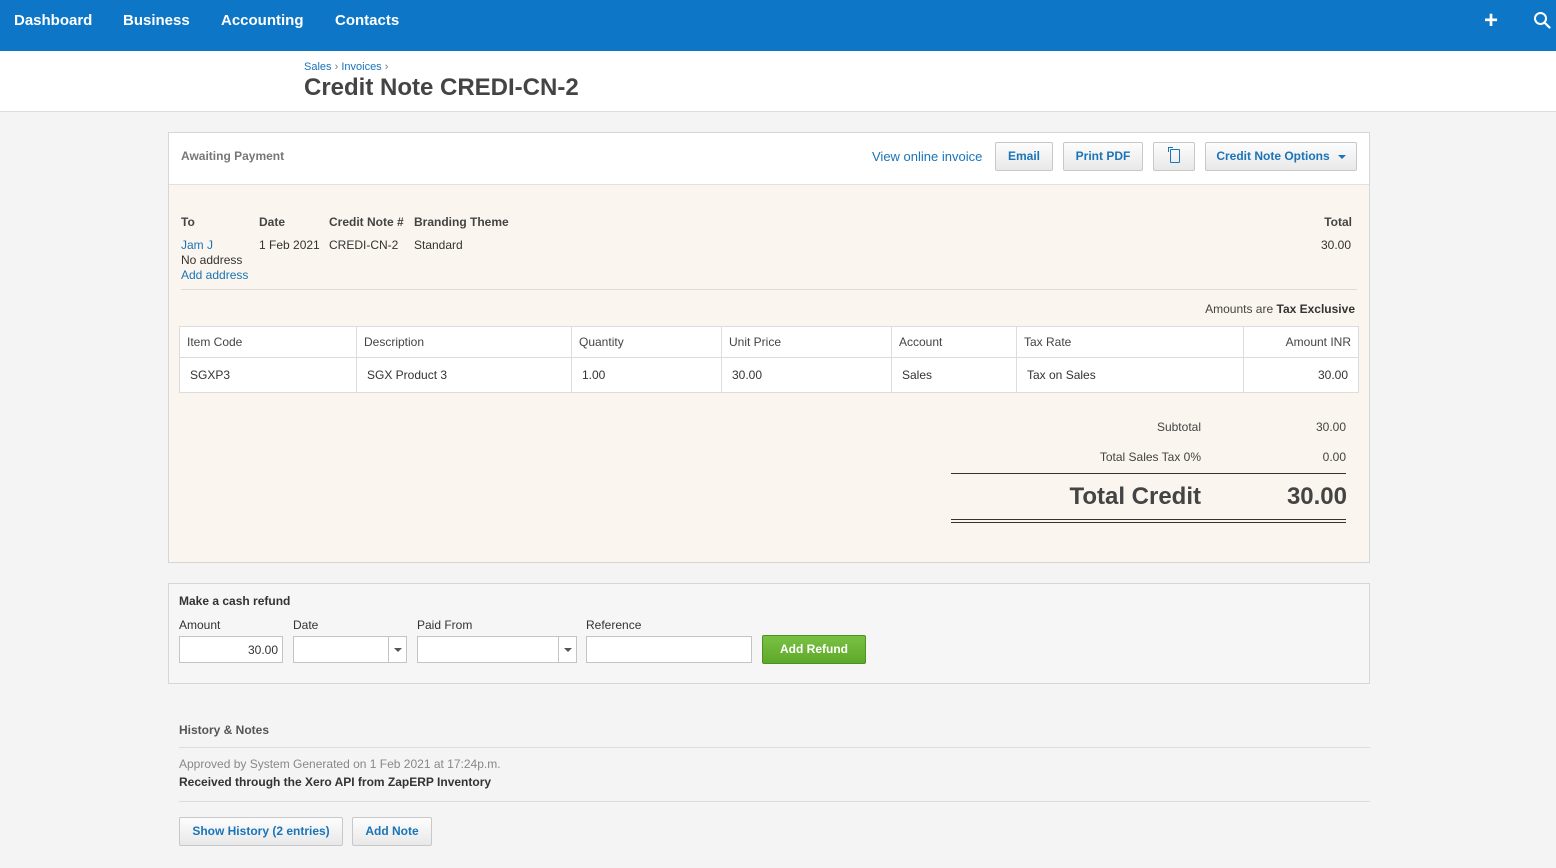 Image resolution: width=1556 pixels, height=868 pixels. What do you see at coordinates (367, 21) in the screenshot?
I see `nav-contacts: Contacts` at bounding box center [367, 21].